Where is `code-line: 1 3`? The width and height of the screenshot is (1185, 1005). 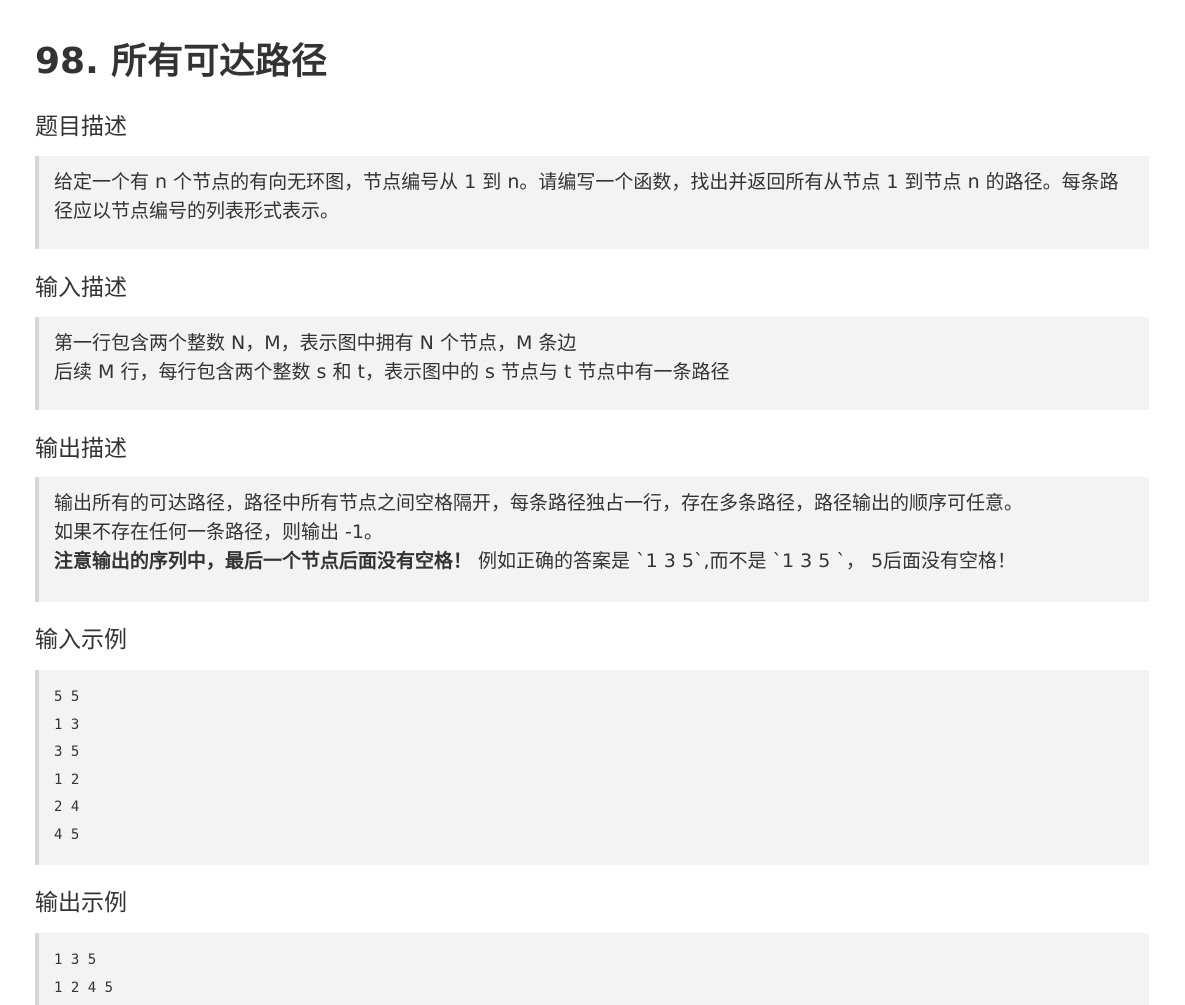
code-line: 1 3 is located at coordinates (67, 724).